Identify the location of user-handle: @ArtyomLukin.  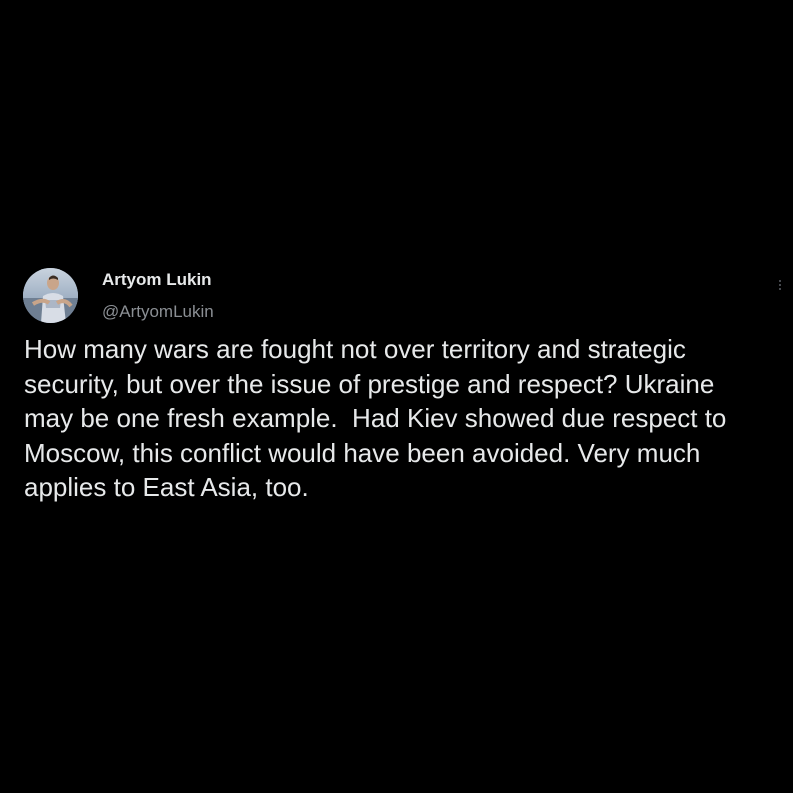
(158, 312).